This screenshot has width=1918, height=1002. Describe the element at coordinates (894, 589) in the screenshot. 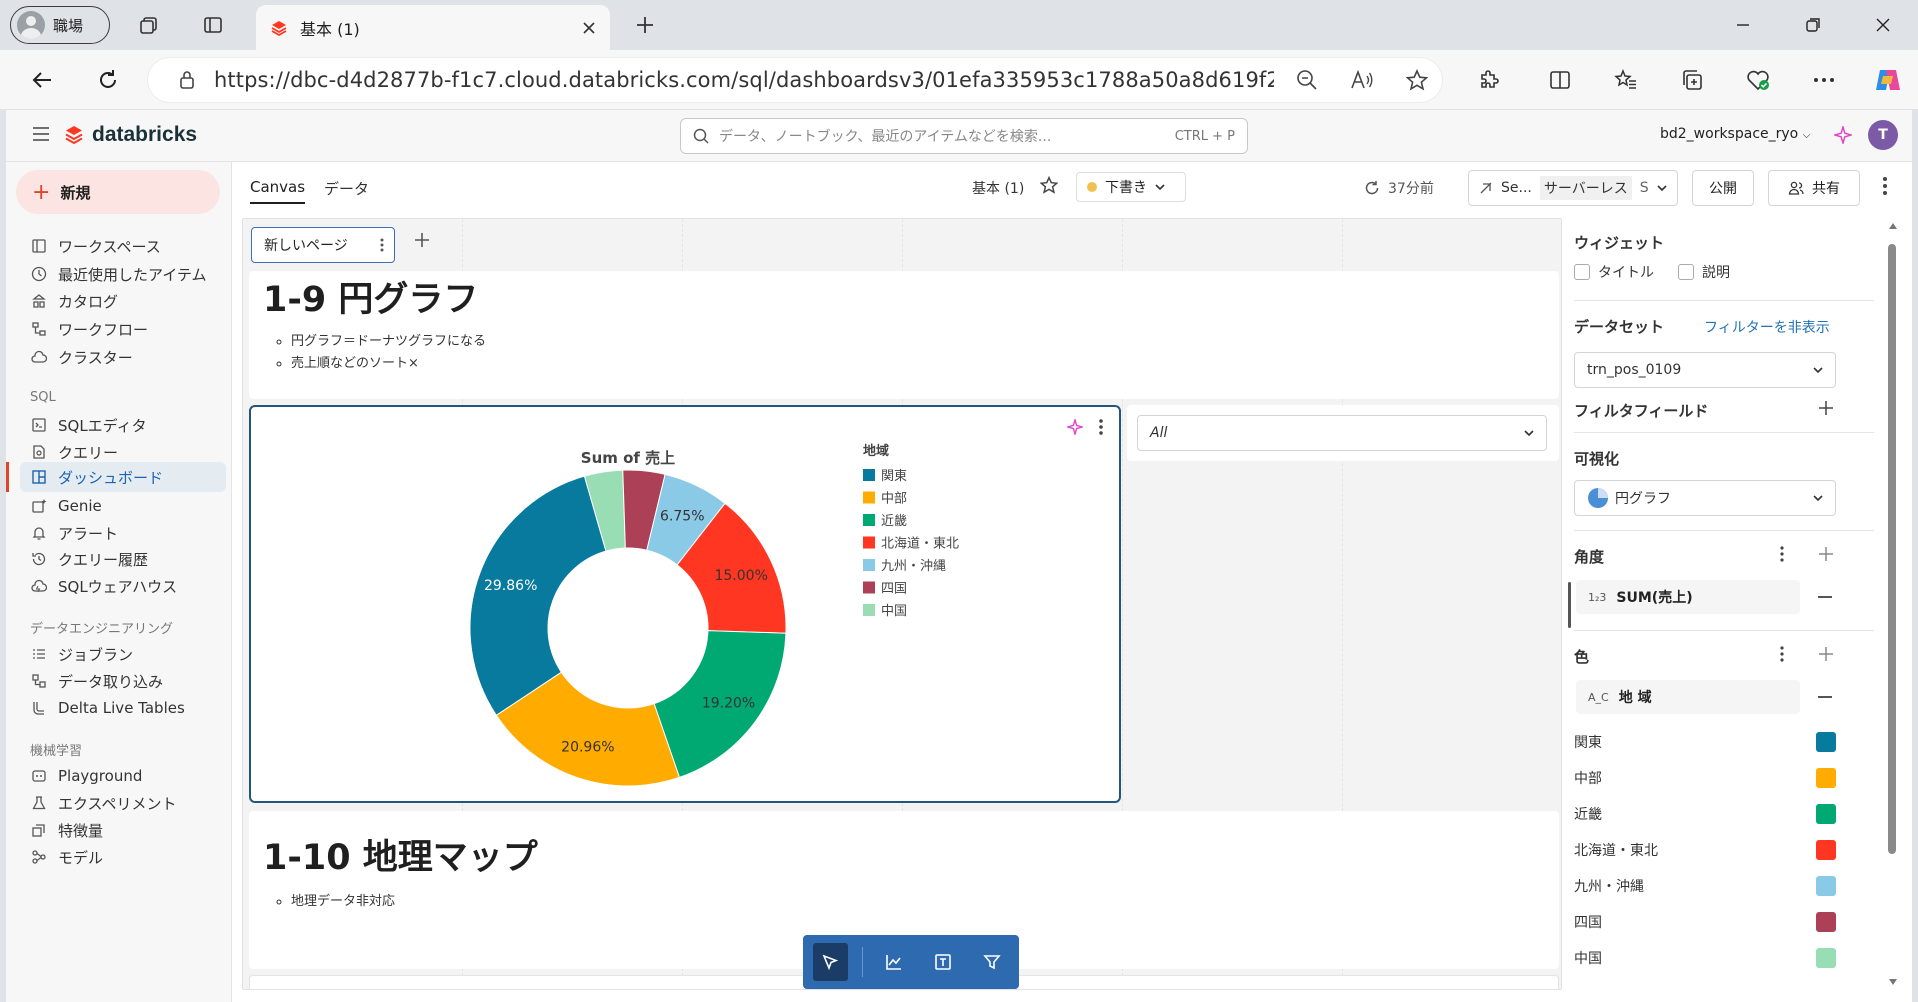

I see `legend-label: 四国` at that location.